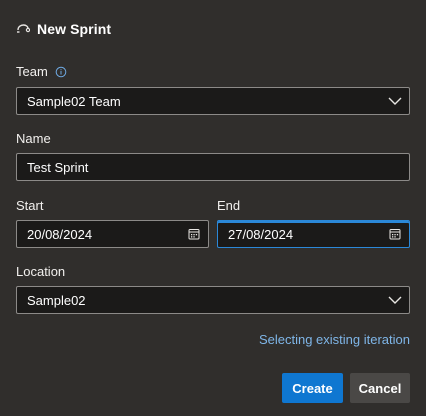 The image size is (426, 416). I want to click on dialog-title: New Sprint, so click(74, 29).